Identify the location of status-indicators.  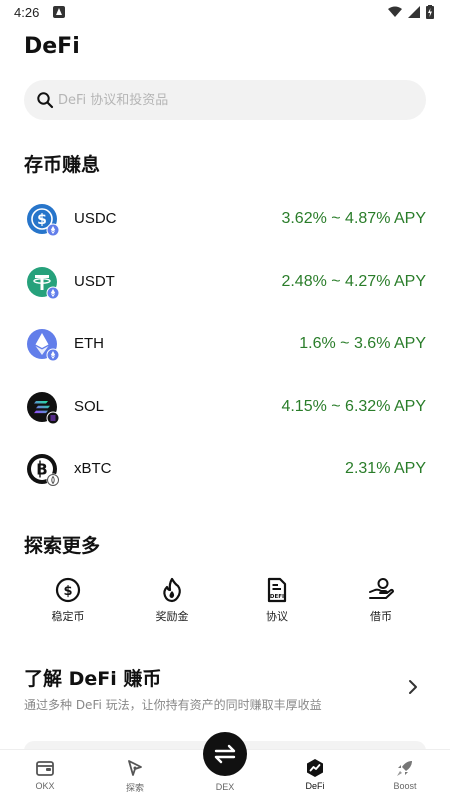
(411, 12).